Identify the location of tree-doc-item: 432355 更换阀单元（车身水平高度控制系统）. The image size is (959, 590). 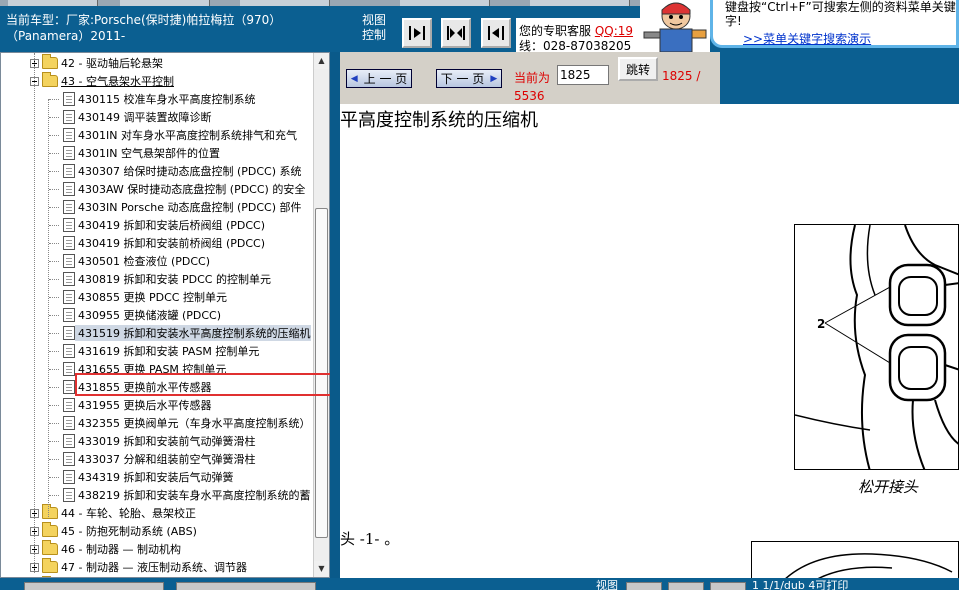
(187, 423).